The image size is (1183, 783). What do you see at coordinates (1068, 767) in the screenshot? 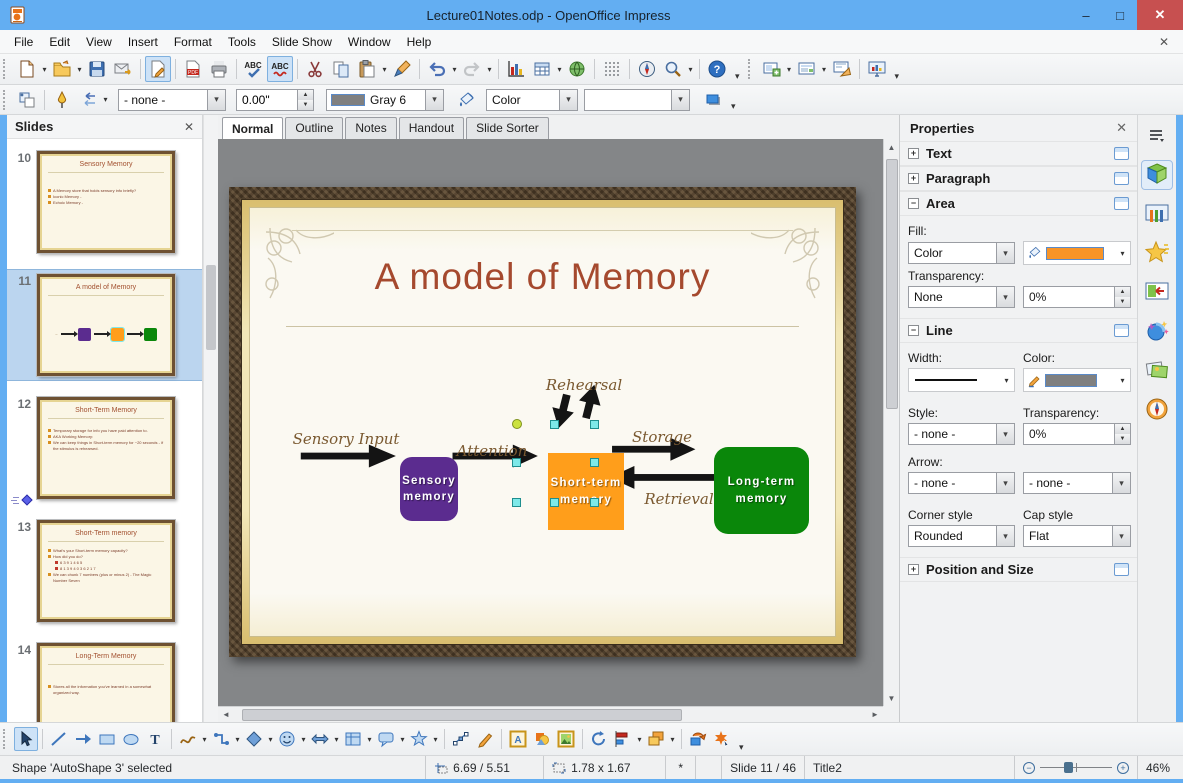
I see `zoom-slider-thumb` at bounding box center [1068, 767].